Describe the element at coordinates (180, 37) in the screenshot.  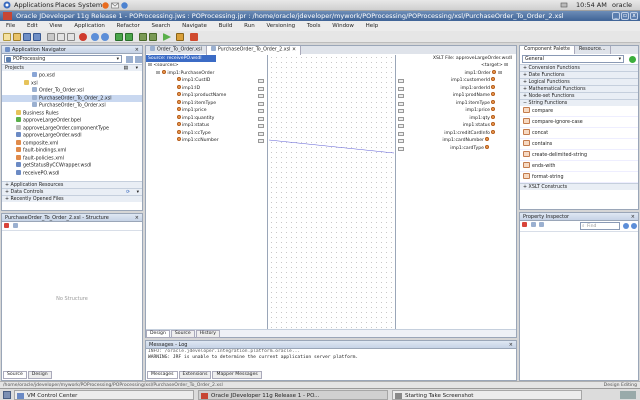
I see `debug-icon` at that location.